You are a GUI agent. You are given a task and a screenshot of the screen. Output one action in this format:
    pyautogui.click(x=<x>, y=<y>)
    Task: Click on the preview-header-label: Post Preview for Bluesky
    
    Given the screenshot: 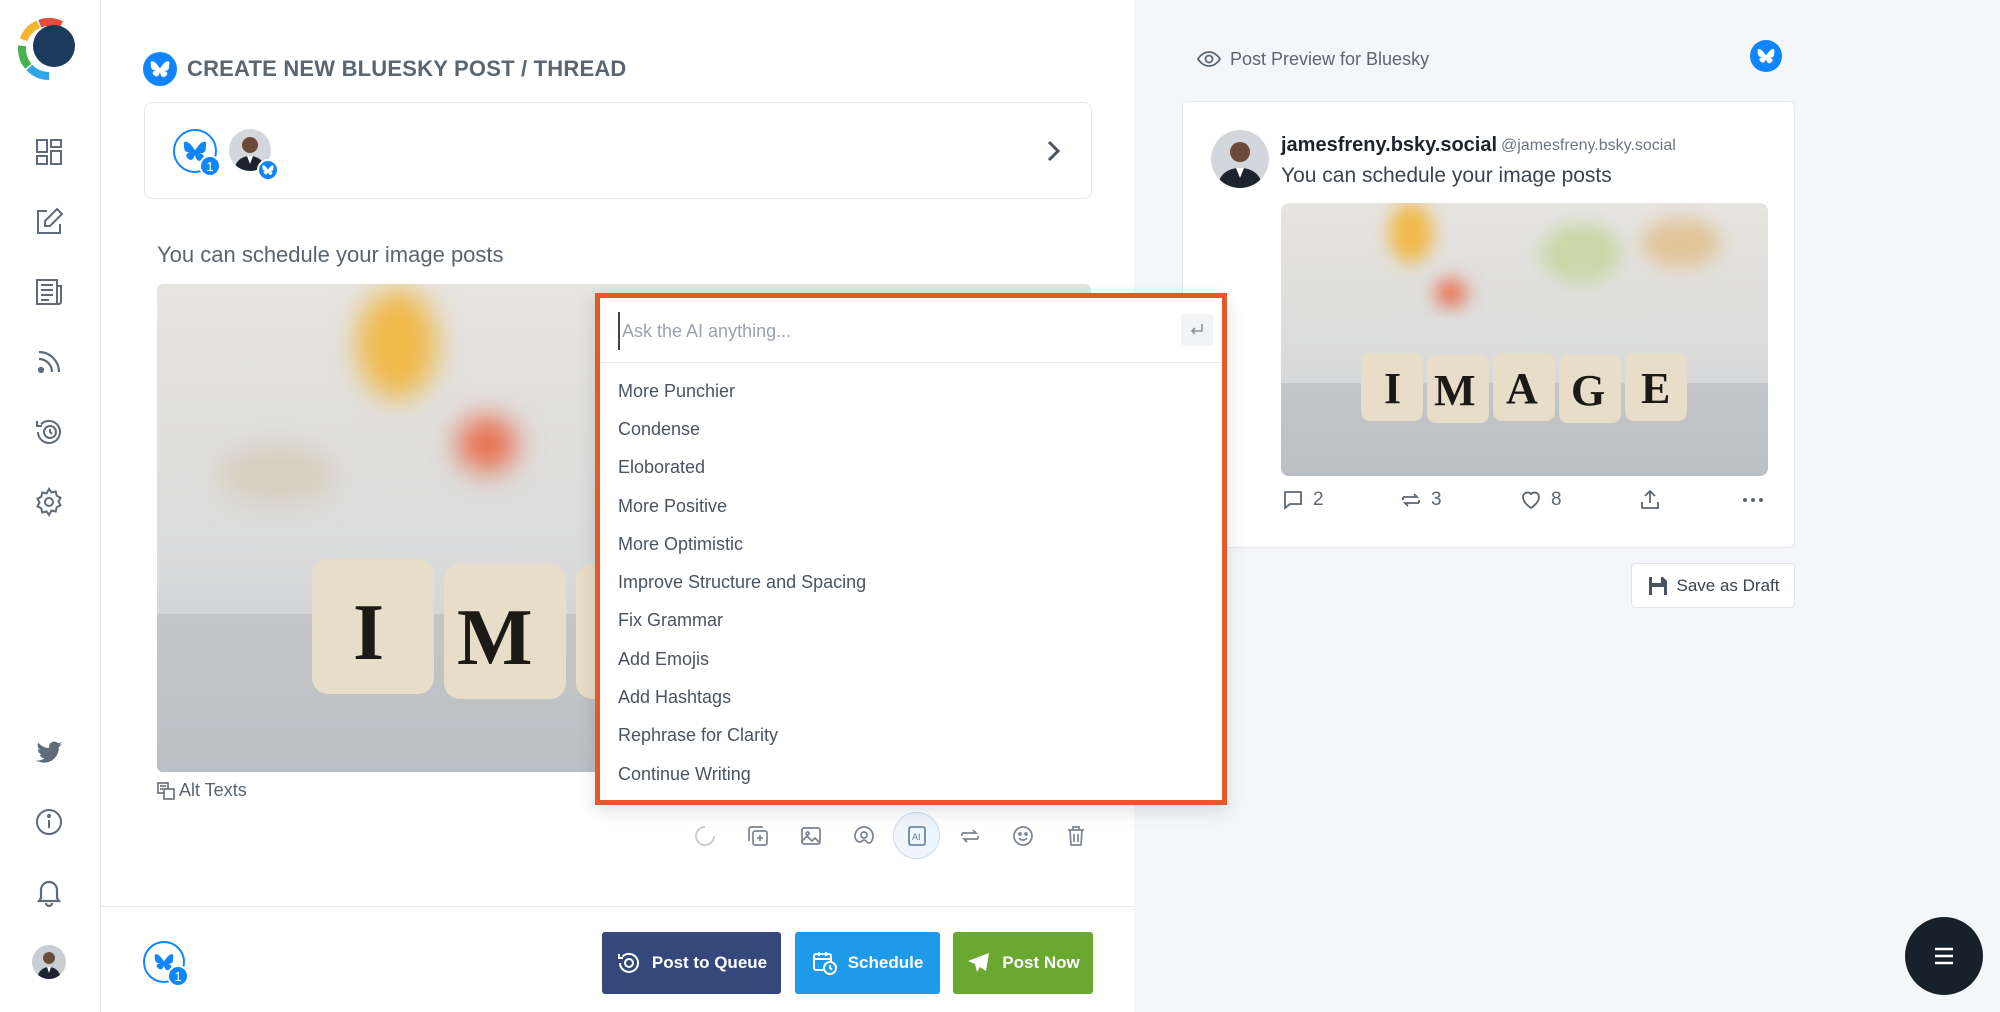 What is the action you would take?
    pyautogui.click(x=1330, y=58)
    